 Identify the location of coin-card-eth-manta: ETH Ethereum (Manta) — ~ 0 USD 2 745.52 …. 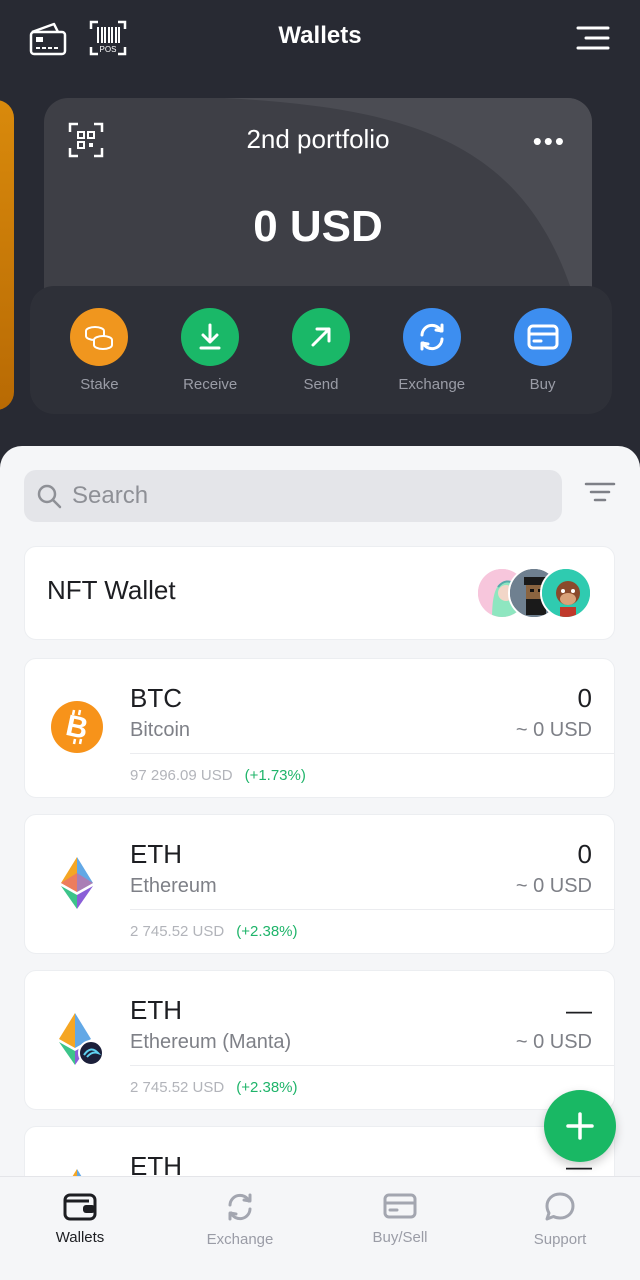
(319, 1040).